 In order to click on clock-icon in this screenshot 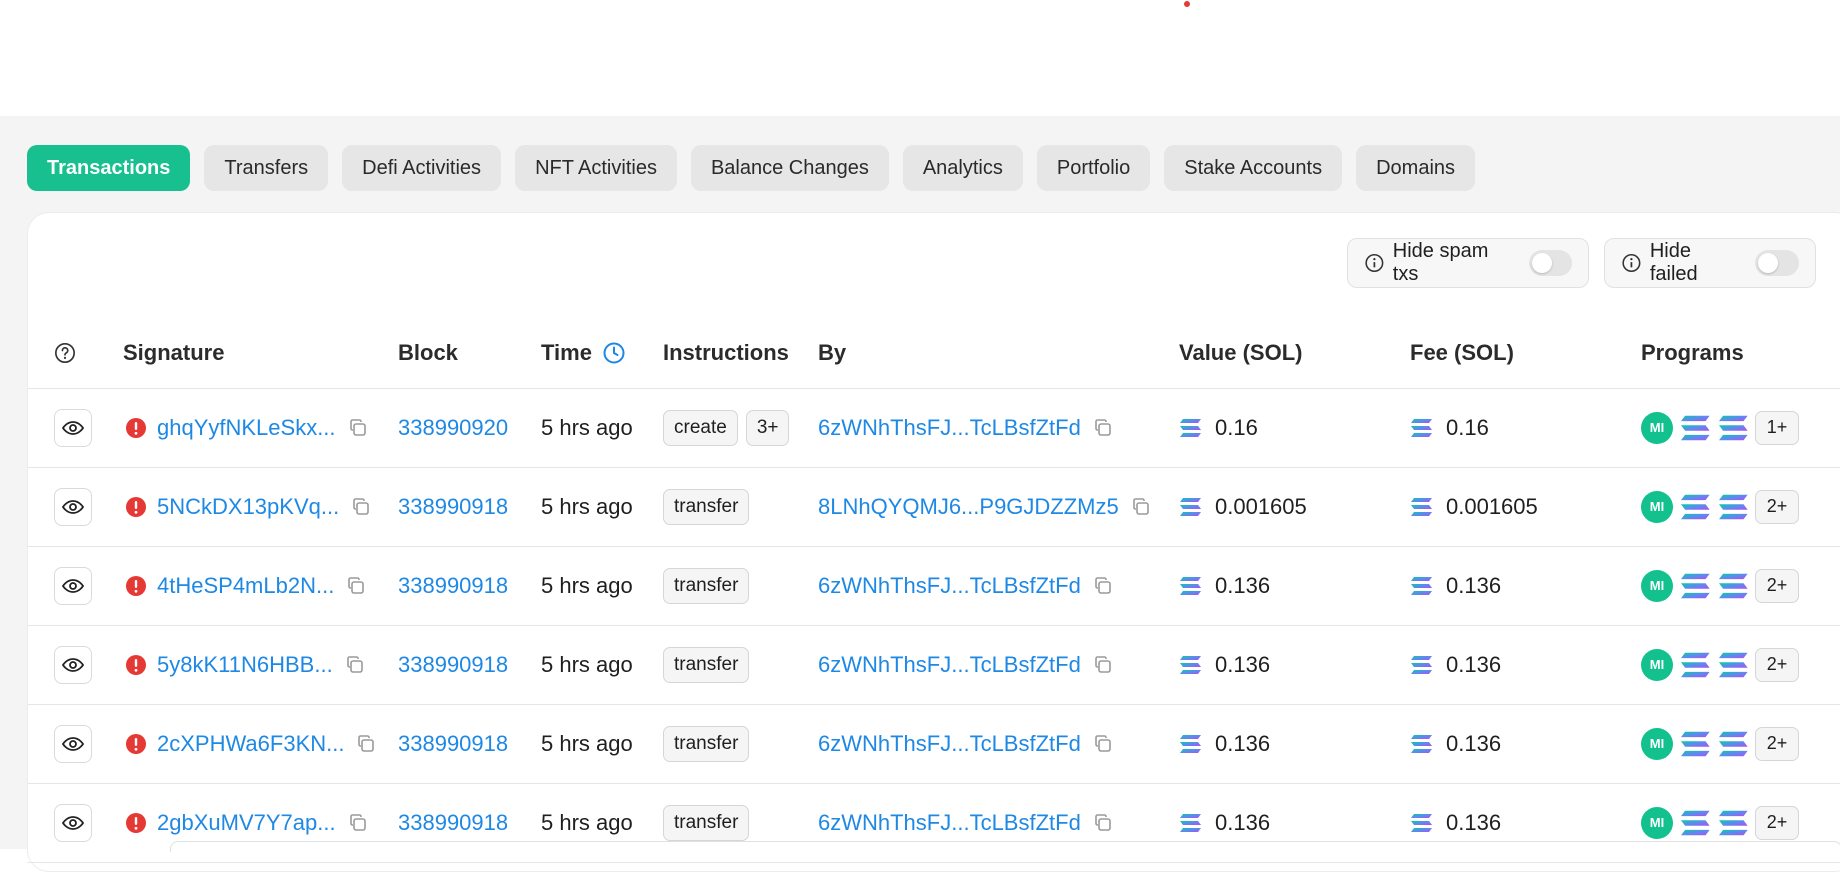, I will do `click(614, 353)`.